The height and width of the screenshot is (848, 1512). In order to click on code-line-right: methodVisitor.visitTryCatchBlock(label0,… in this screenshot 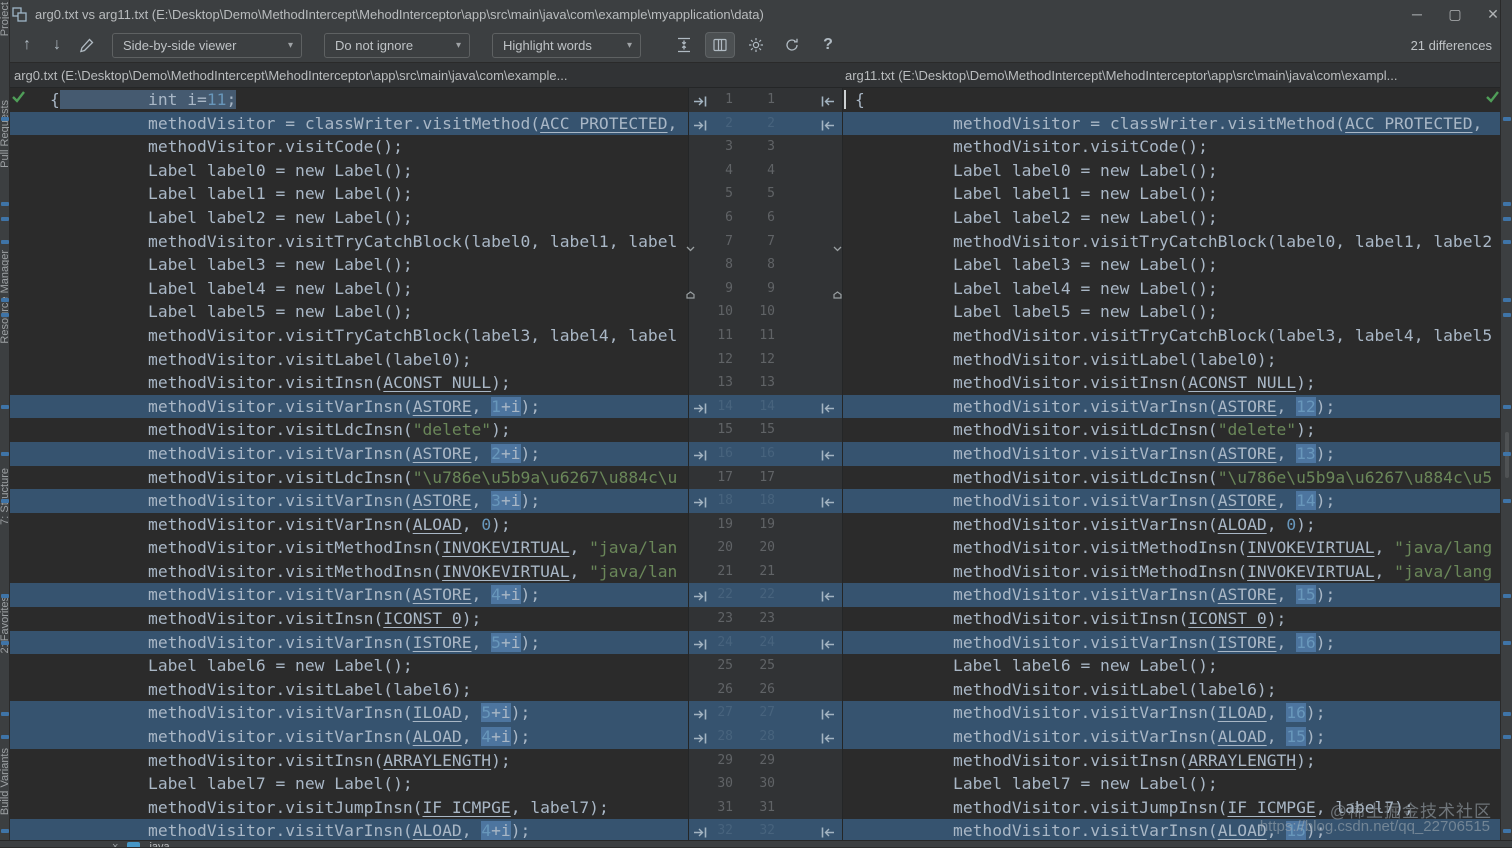, I will do `click(1171, 242)`.